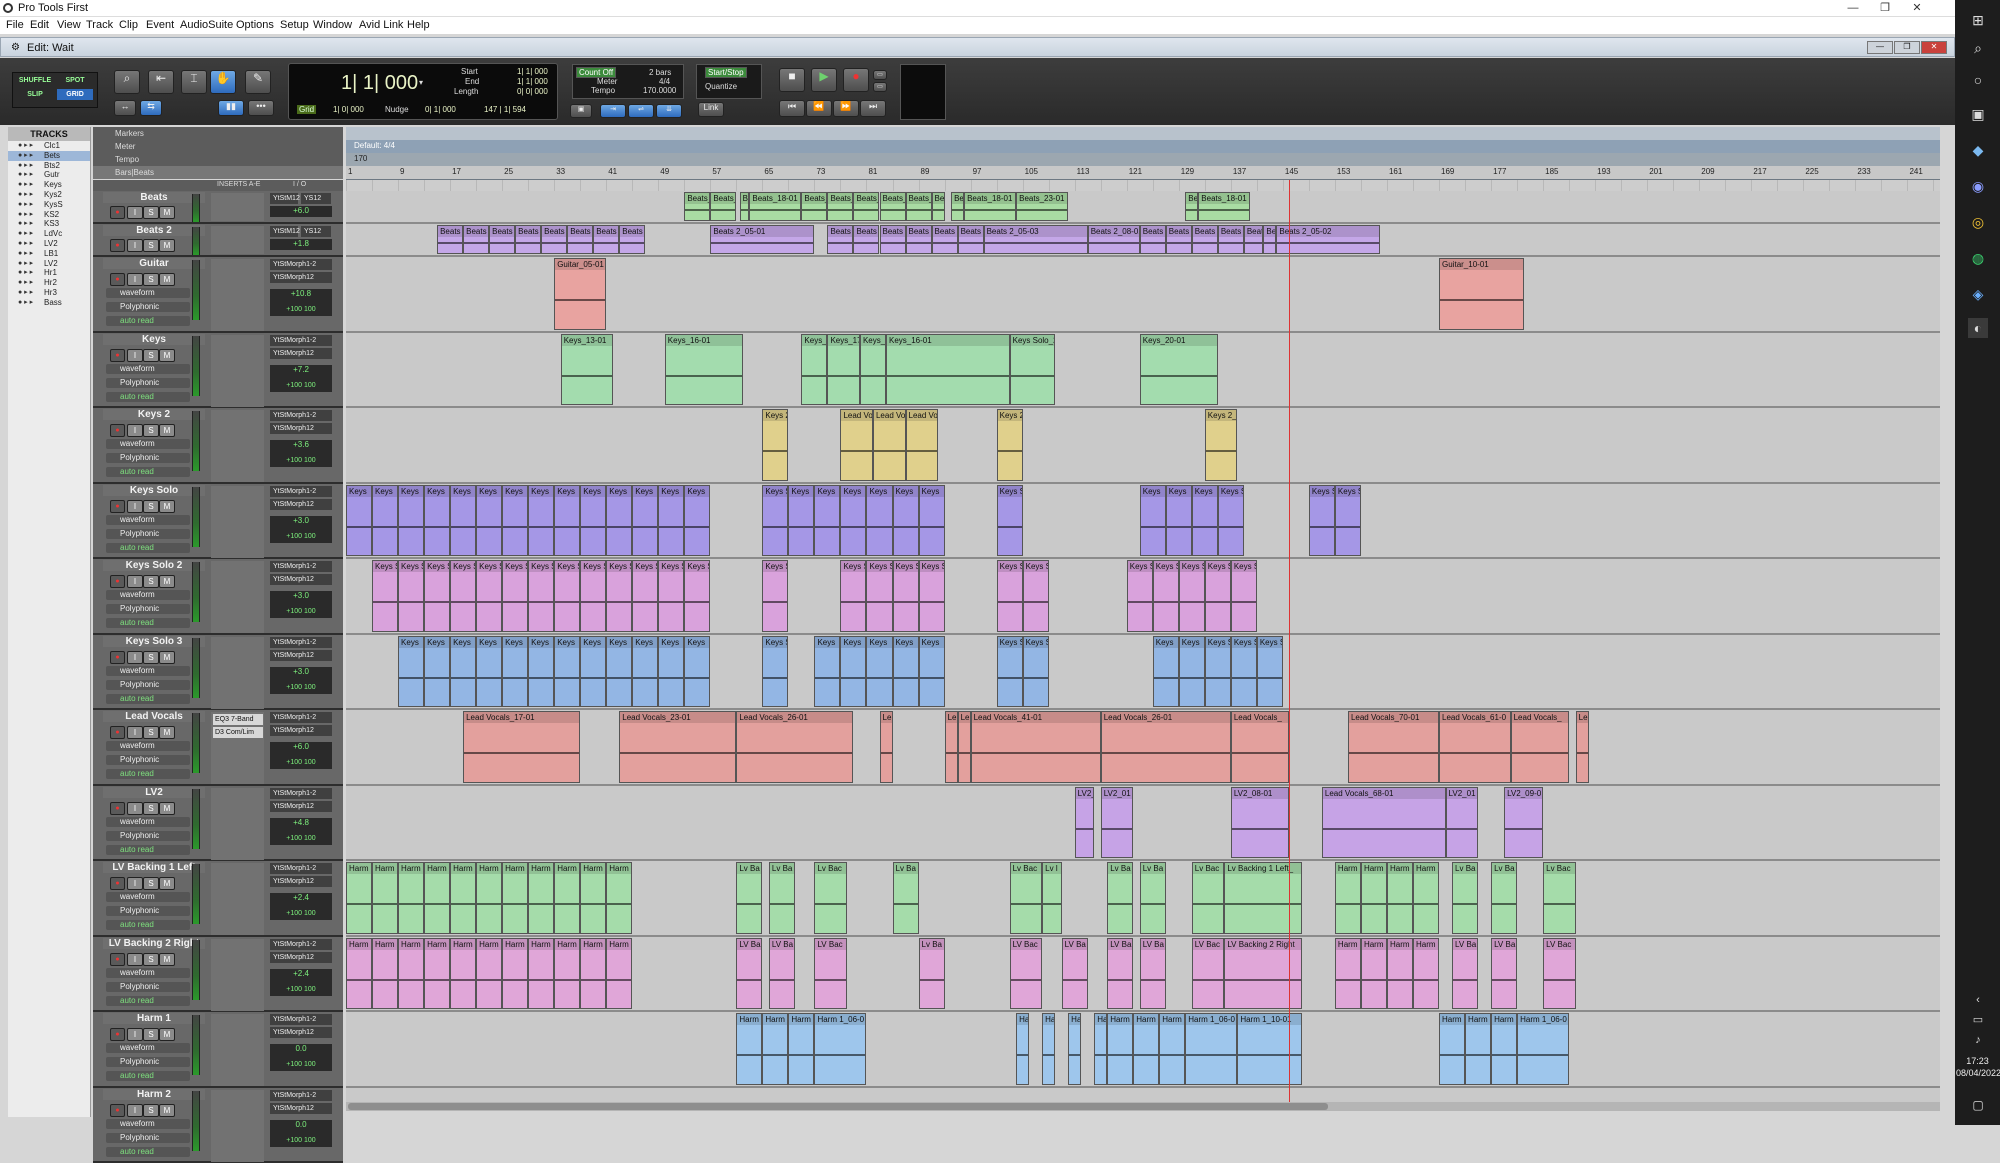 This screenshot has height=1163, width=2000. I want to click on tempo-marker: 170, so click(360, 158).